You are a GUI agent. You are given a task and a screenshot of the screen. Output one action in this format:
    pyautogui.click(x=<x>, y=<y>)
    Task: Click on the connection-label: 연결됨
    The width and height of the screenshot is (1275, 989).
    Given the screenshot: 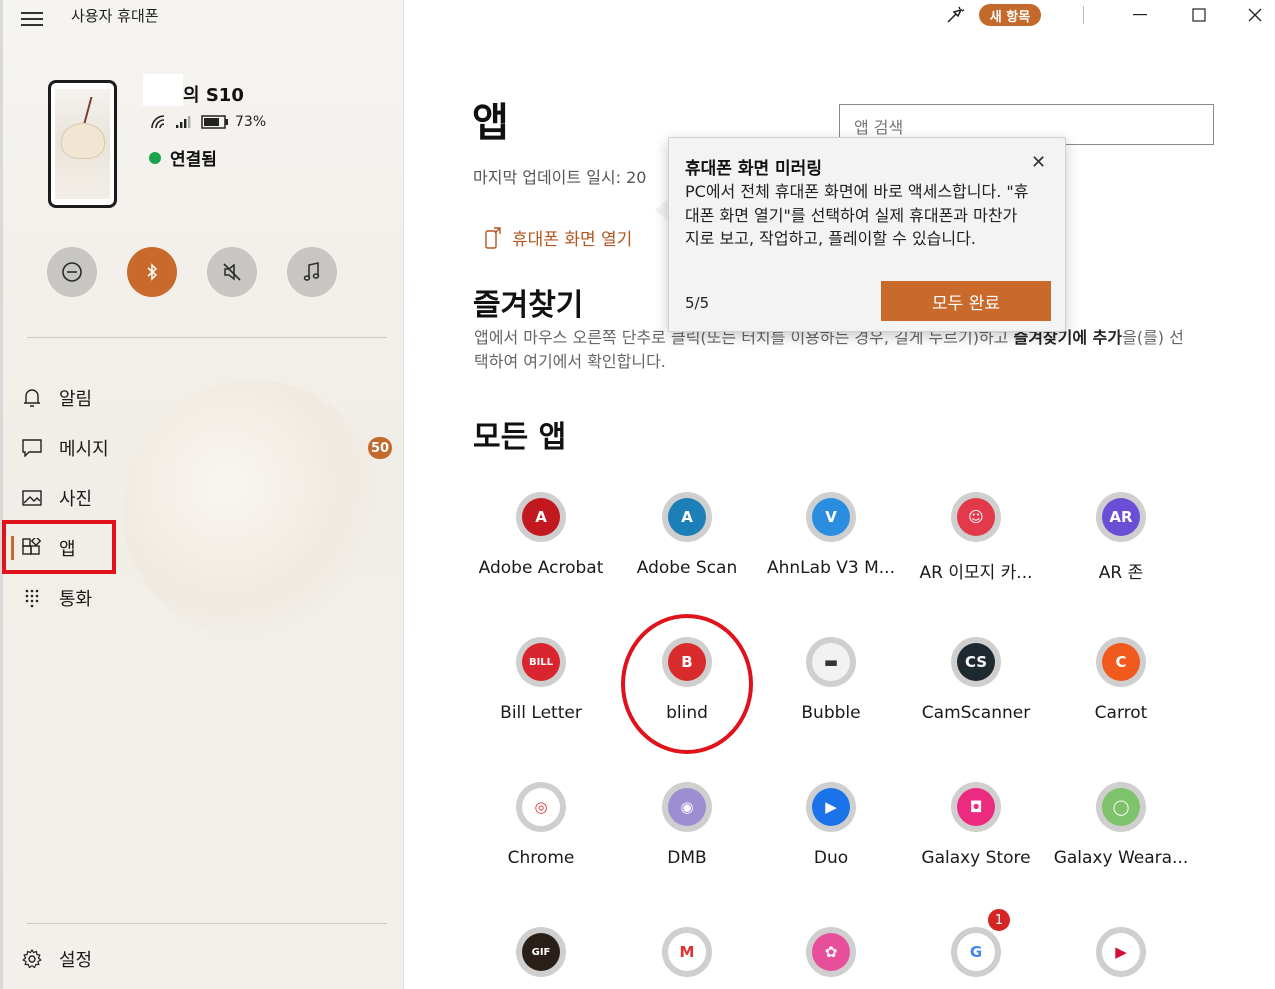 What is the action you would take?
    pyautogui.click(x=193, y=160)
    